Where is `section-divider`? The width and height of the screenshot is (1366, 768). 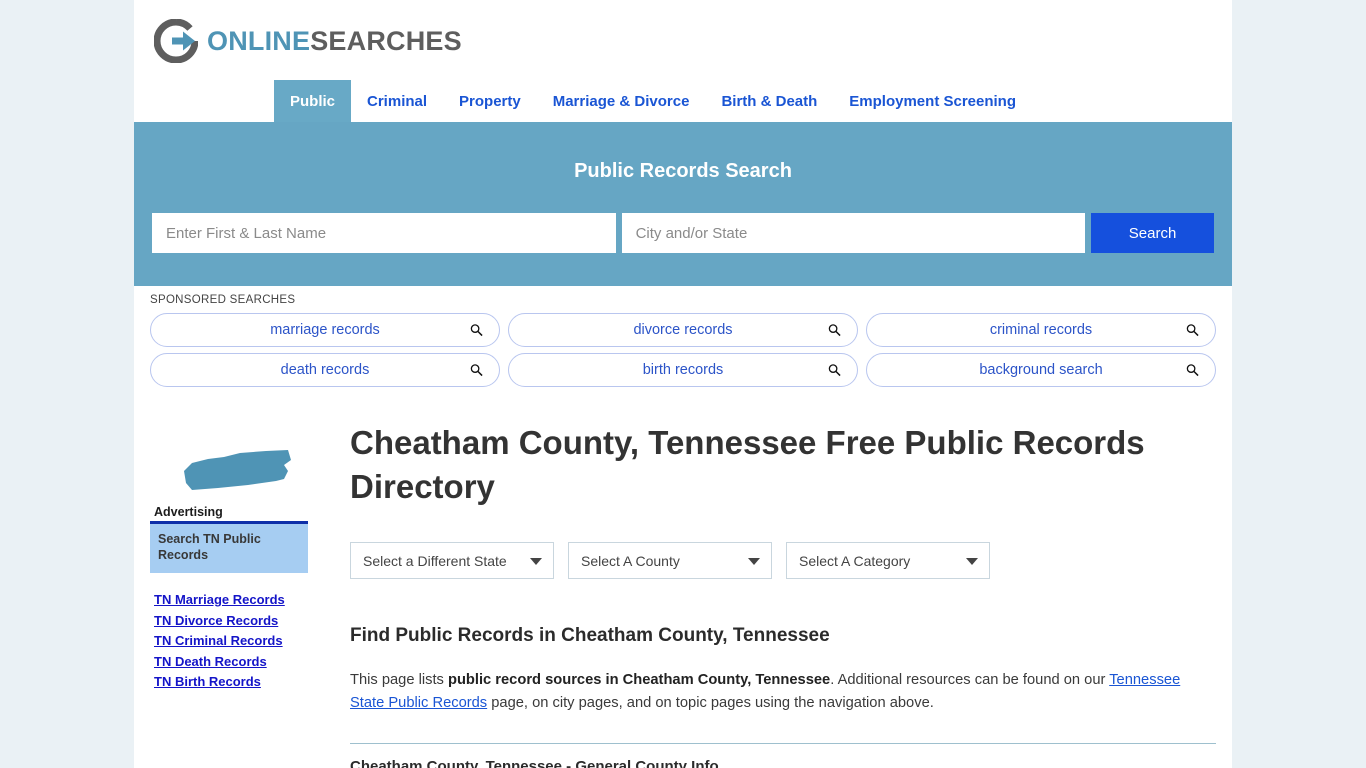 section-divider is located at coordinates (783, 743).